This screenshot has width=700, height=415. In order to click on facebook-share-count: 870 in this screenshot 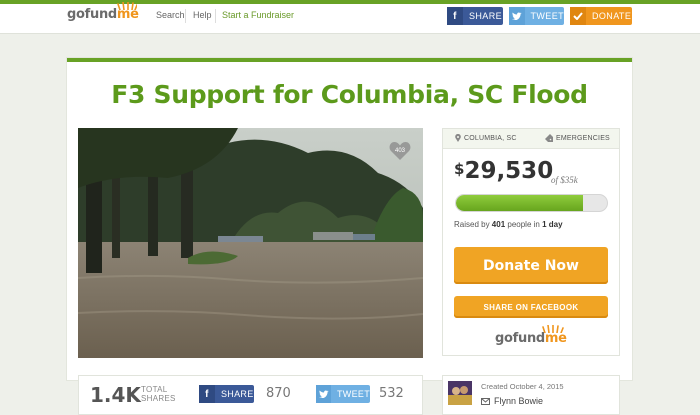, I will do `click(278, 393)`.